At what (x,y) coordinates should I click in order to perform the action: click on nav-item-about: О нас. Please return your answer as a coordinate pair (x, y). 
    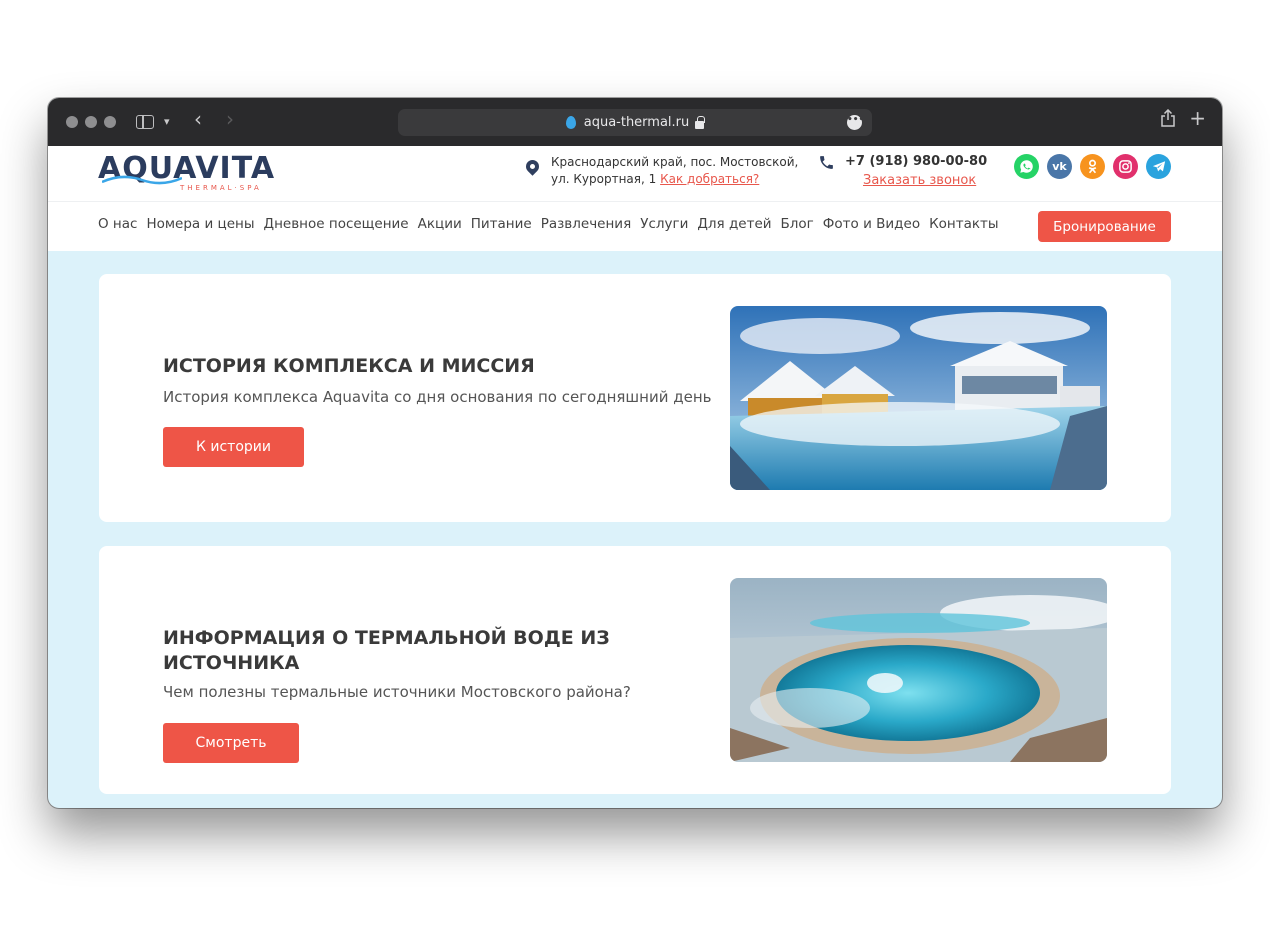
    Looking at the image, I should click on (117, 224).